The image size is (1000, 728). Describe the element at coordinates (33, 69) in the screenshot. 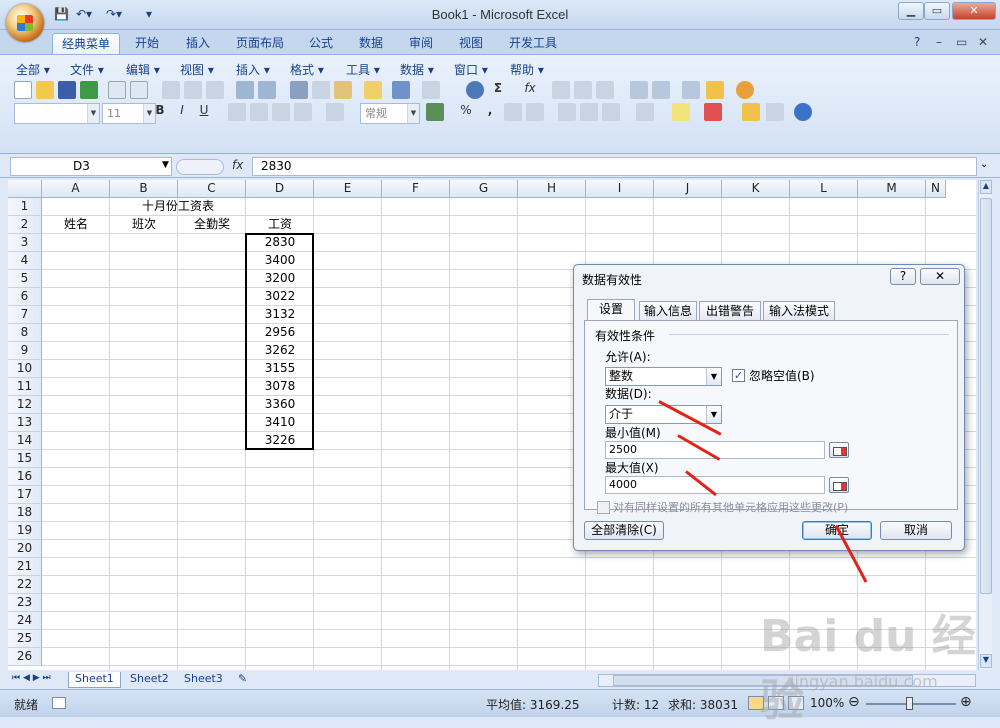

I see `menu-all: 全部 ▾` at that location.